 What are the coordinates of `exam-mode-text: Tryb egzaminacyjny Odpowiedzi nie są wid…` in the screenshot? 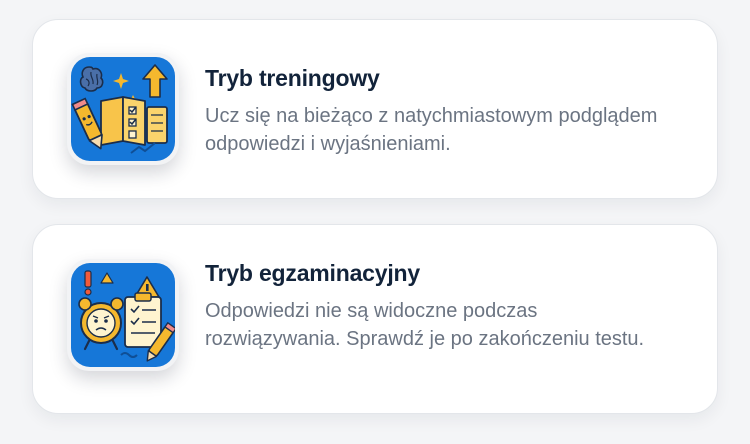 It's located at (441, 306).